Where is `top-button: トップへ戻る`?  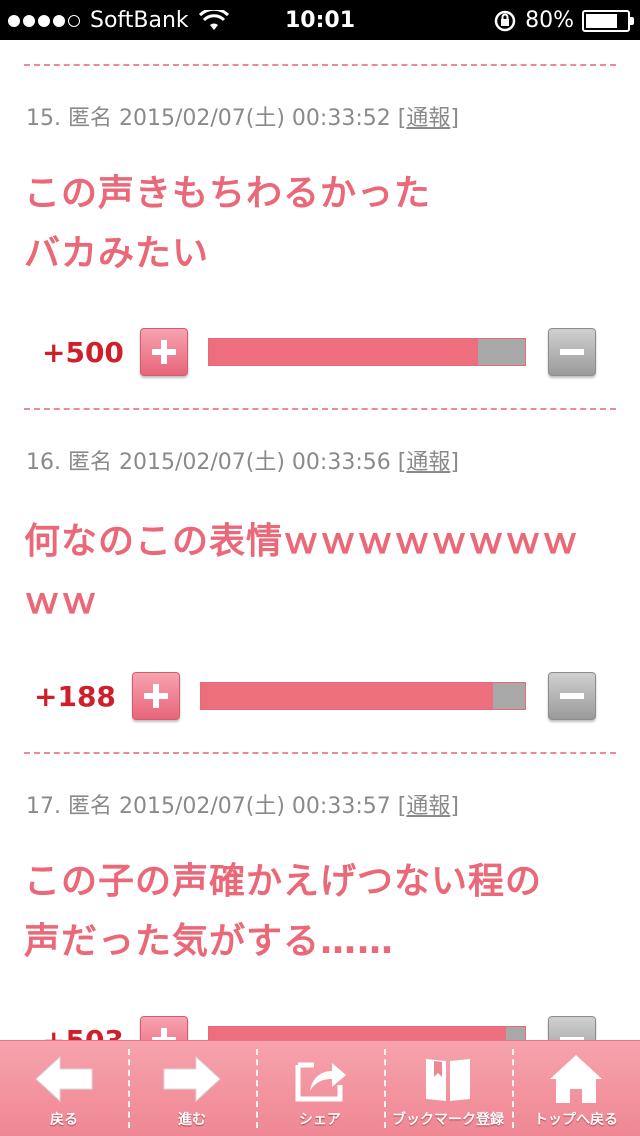 top-button: トップへ戻る is located at coordinates (576, 1088).